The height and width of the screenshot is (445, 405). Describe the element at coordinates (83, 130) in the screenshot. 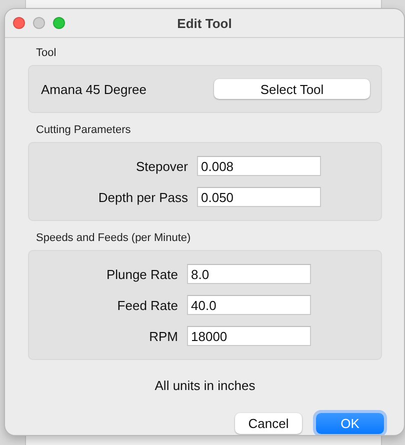

I see `group-label: Cutting Parameters` at that location.